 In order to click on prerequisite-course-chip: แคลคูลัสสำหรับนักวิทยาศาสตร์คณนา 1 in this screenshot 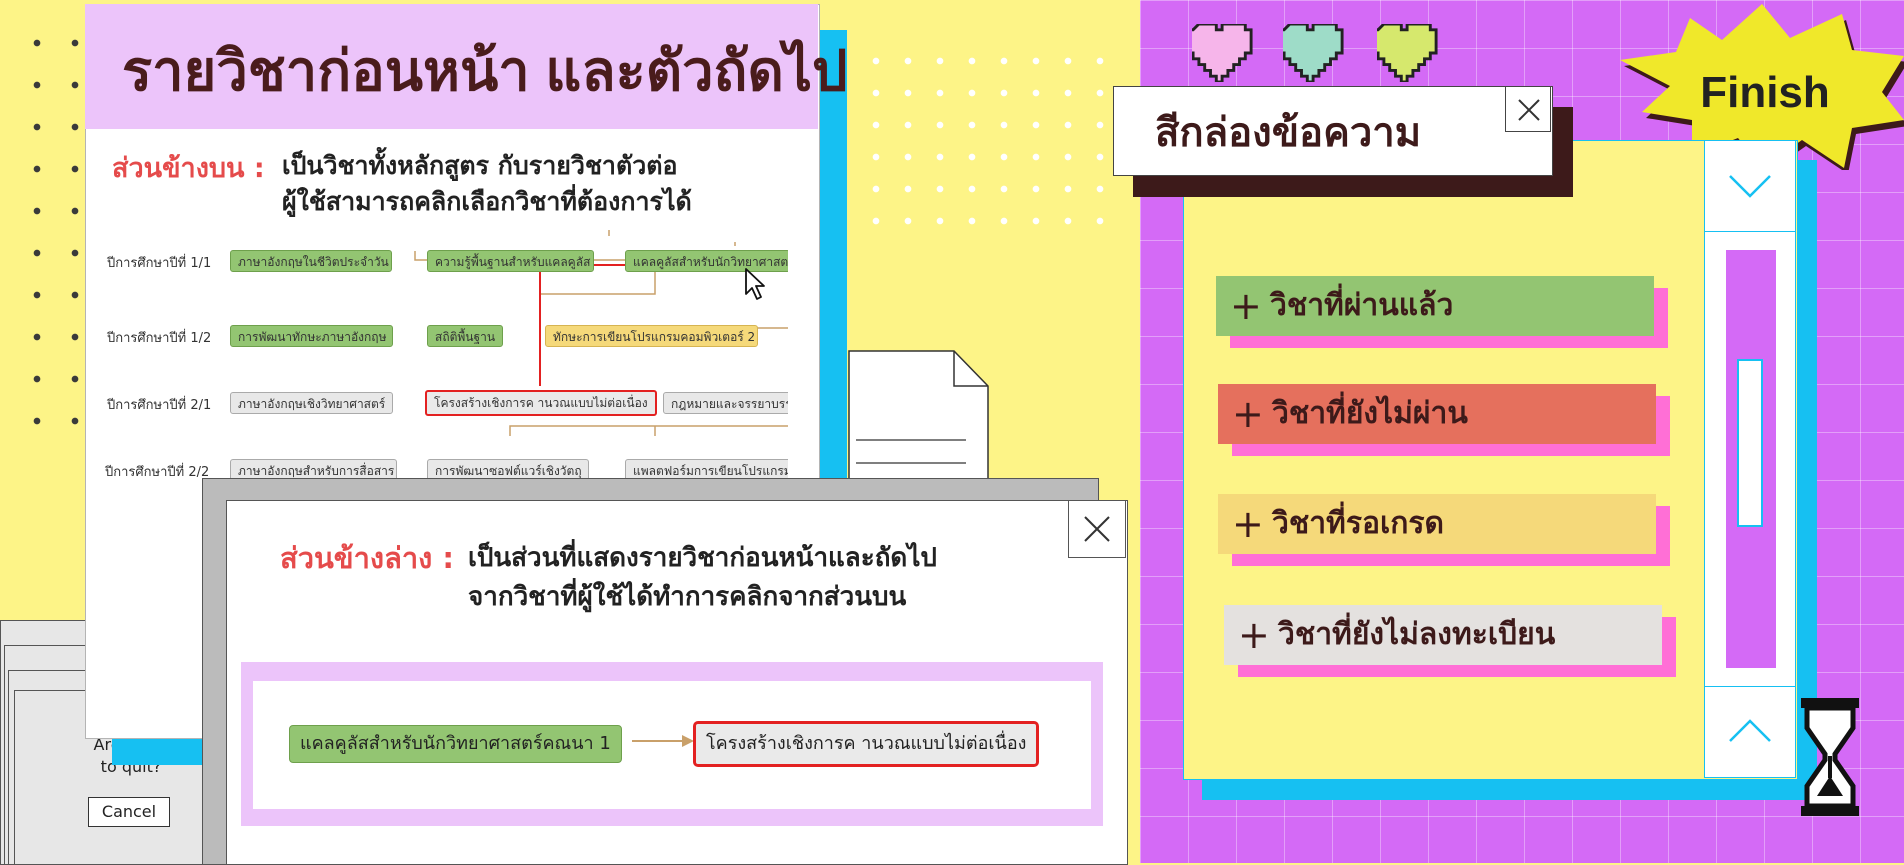, I will do `click(455, 744)`.